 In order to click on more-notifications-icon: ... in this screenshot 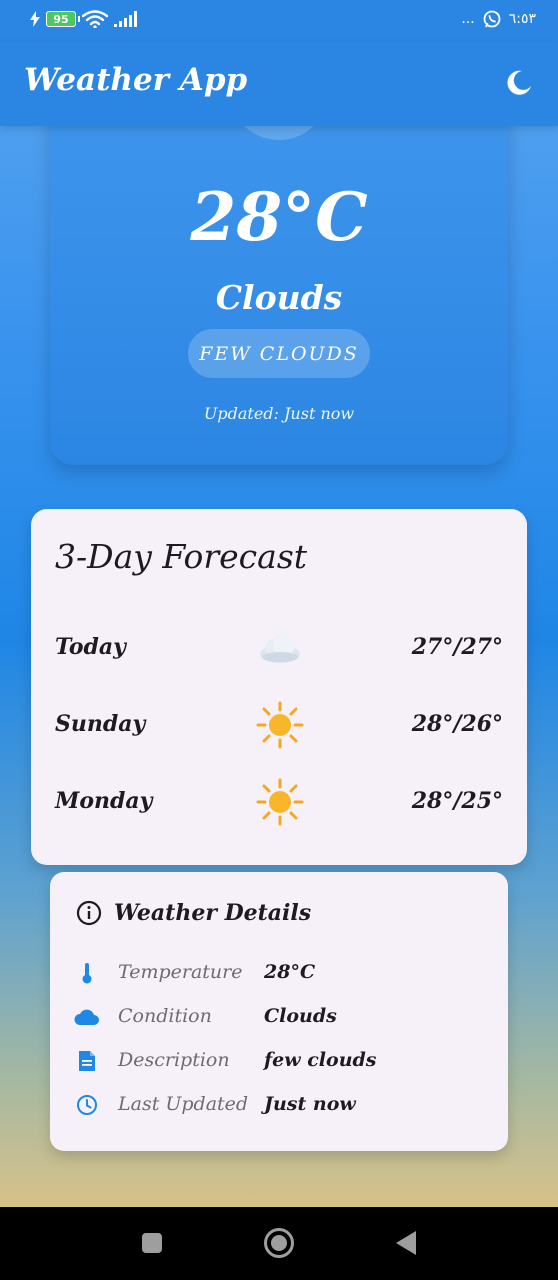, I will do `click(468, 19)`.